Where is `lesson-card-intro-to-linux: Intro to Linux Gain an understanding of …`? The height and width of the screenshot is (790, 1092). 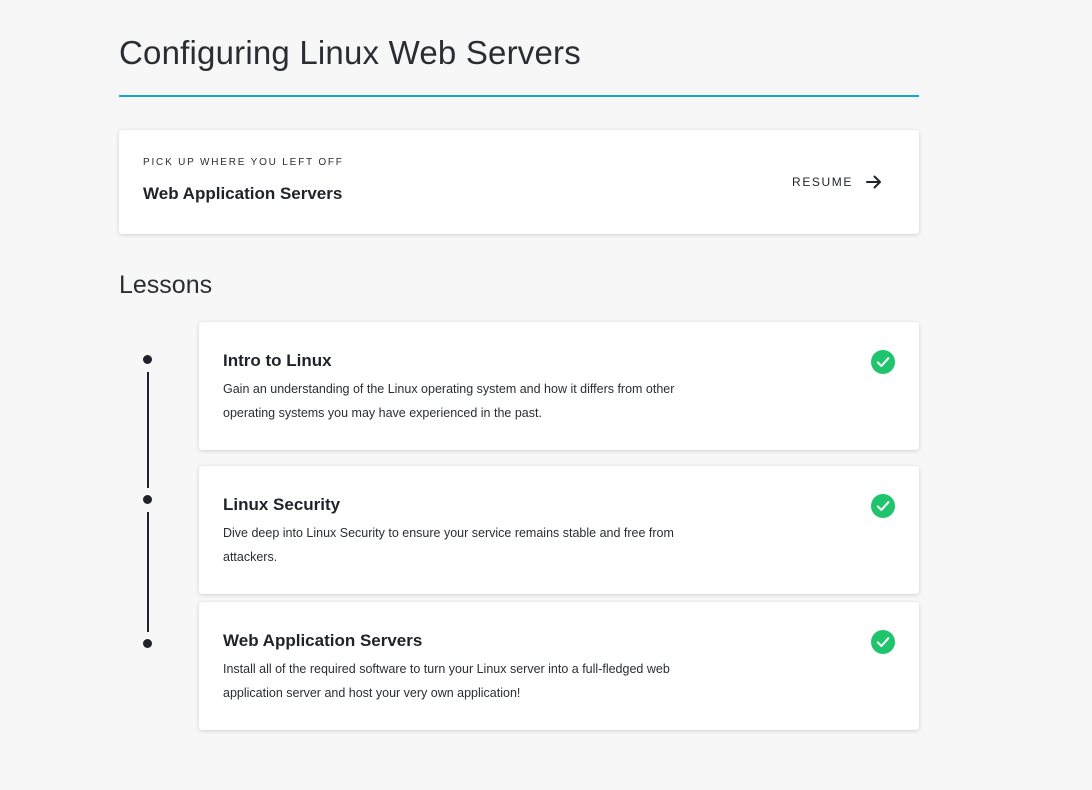 lesson-card-intro-to-linux: Intro to Linux Gain an understanding of … is located at coordinates (559, 386).